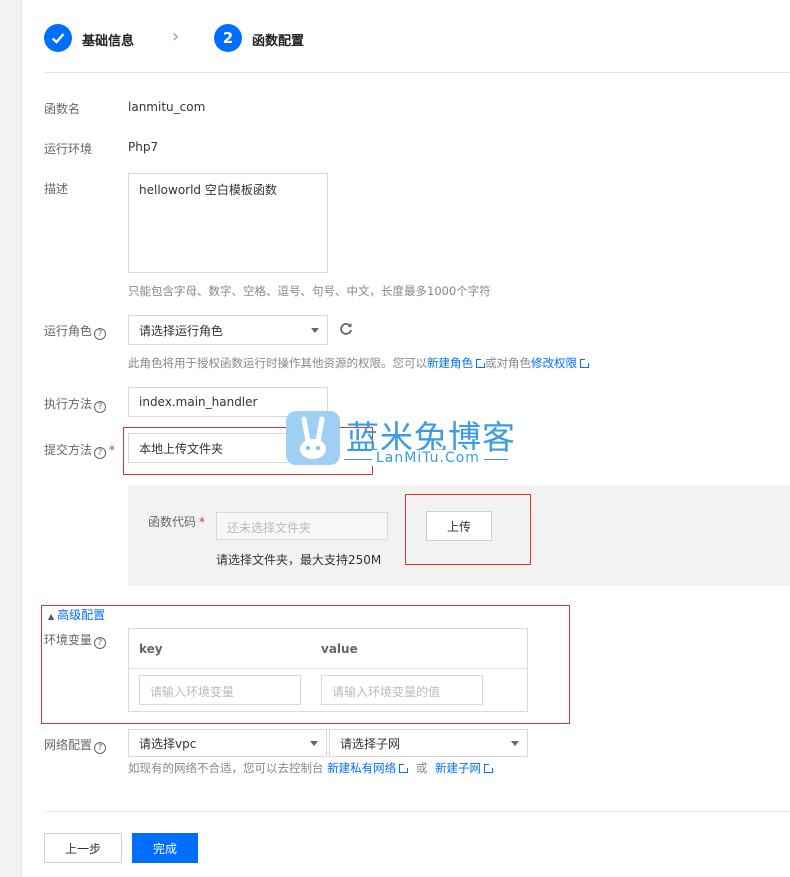 The image size is (790, 877). I want to click on description-textarea: helloworld 空白模板函数, so click(228, 223).